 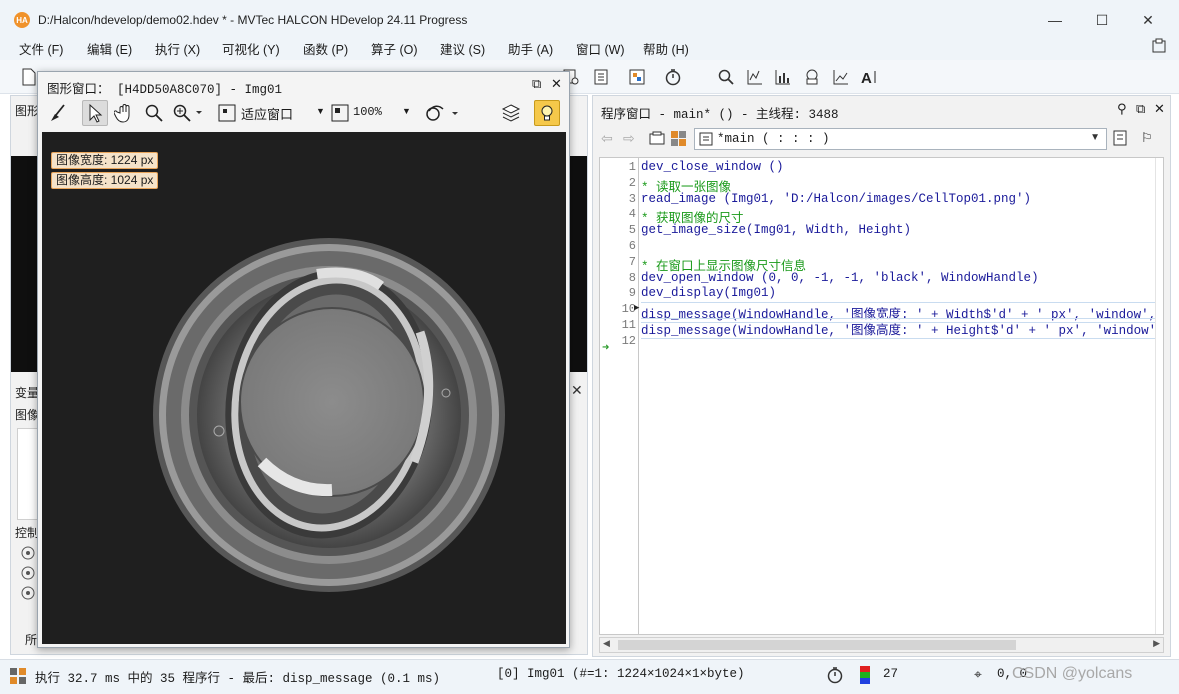 What do you see at coordinates (628, 309) in the screenshot?
I see `line-number: 10` at bounding box center [628, 309].